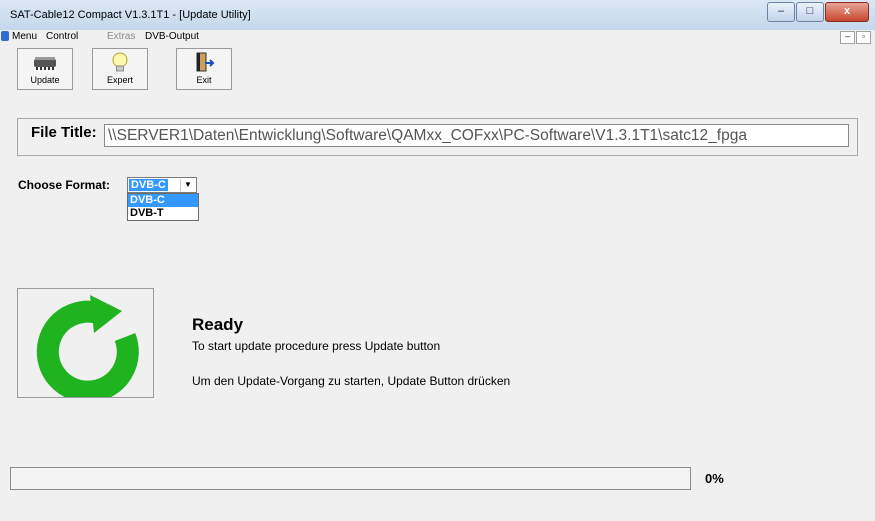 The height and width of the screenshot is (521, 875). What do you see at coordinates (847, 37) in the screenshot?
I see `mdi-minimize-button: –` at bounding box center [847, 37].